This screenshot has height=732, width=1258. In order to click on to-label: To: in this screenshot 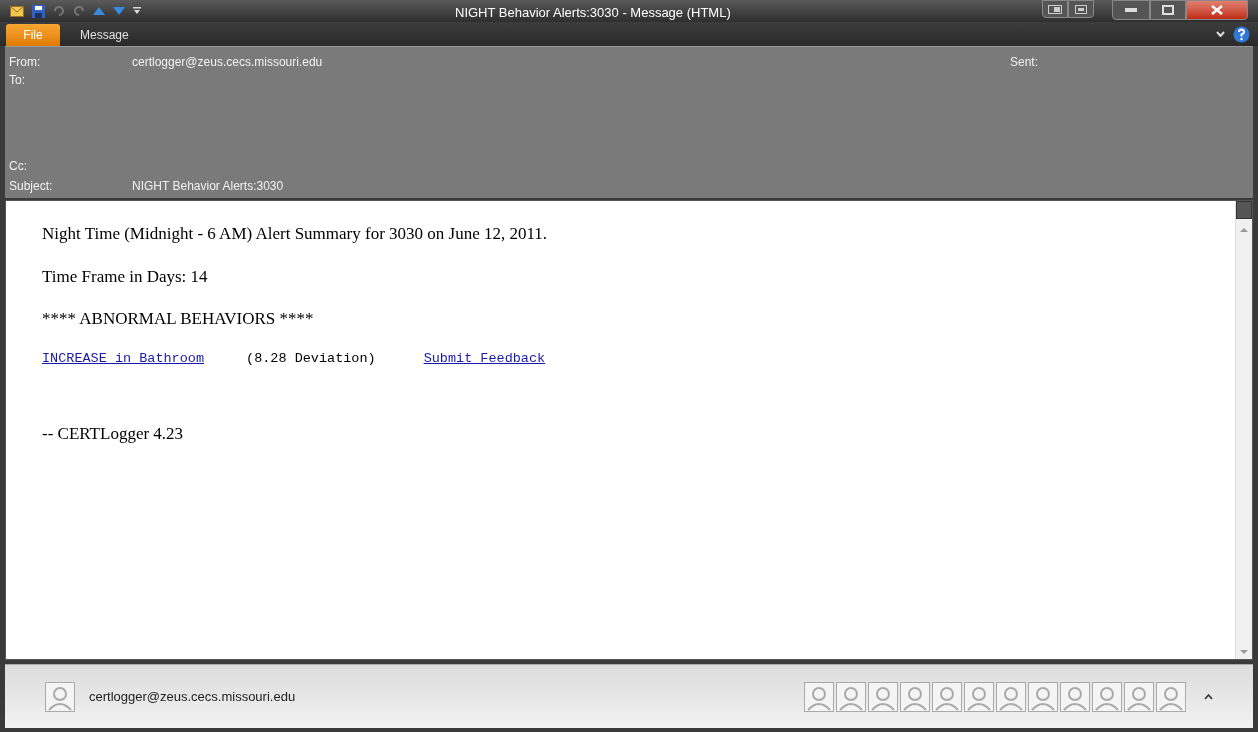, I will do `click(17, 80)`.